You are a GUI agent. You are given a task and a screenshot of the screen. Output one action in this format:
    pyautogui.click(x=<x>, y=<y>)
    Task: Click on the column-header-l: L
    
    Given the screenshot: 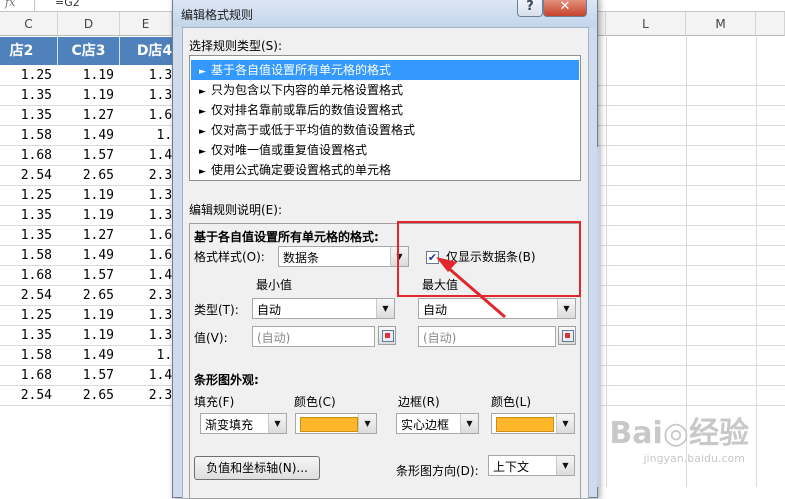 What is the action you would take?
    pyautogui.click(x=646, y=24)
    